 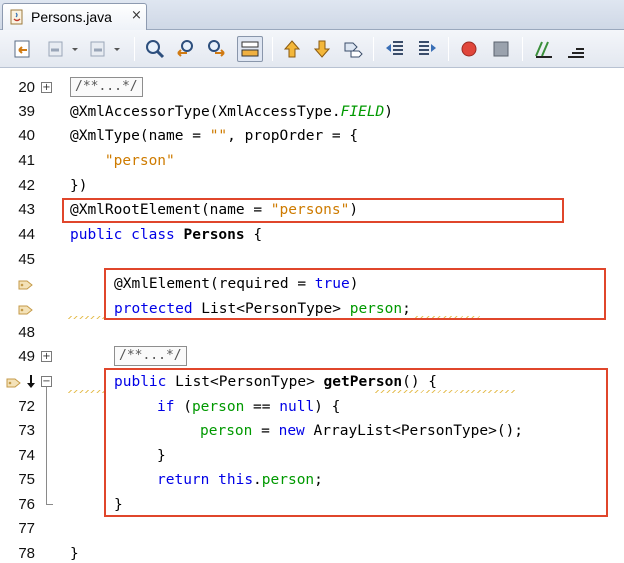 I want to click on stop-macro-icon, so click(x=501, y=49).